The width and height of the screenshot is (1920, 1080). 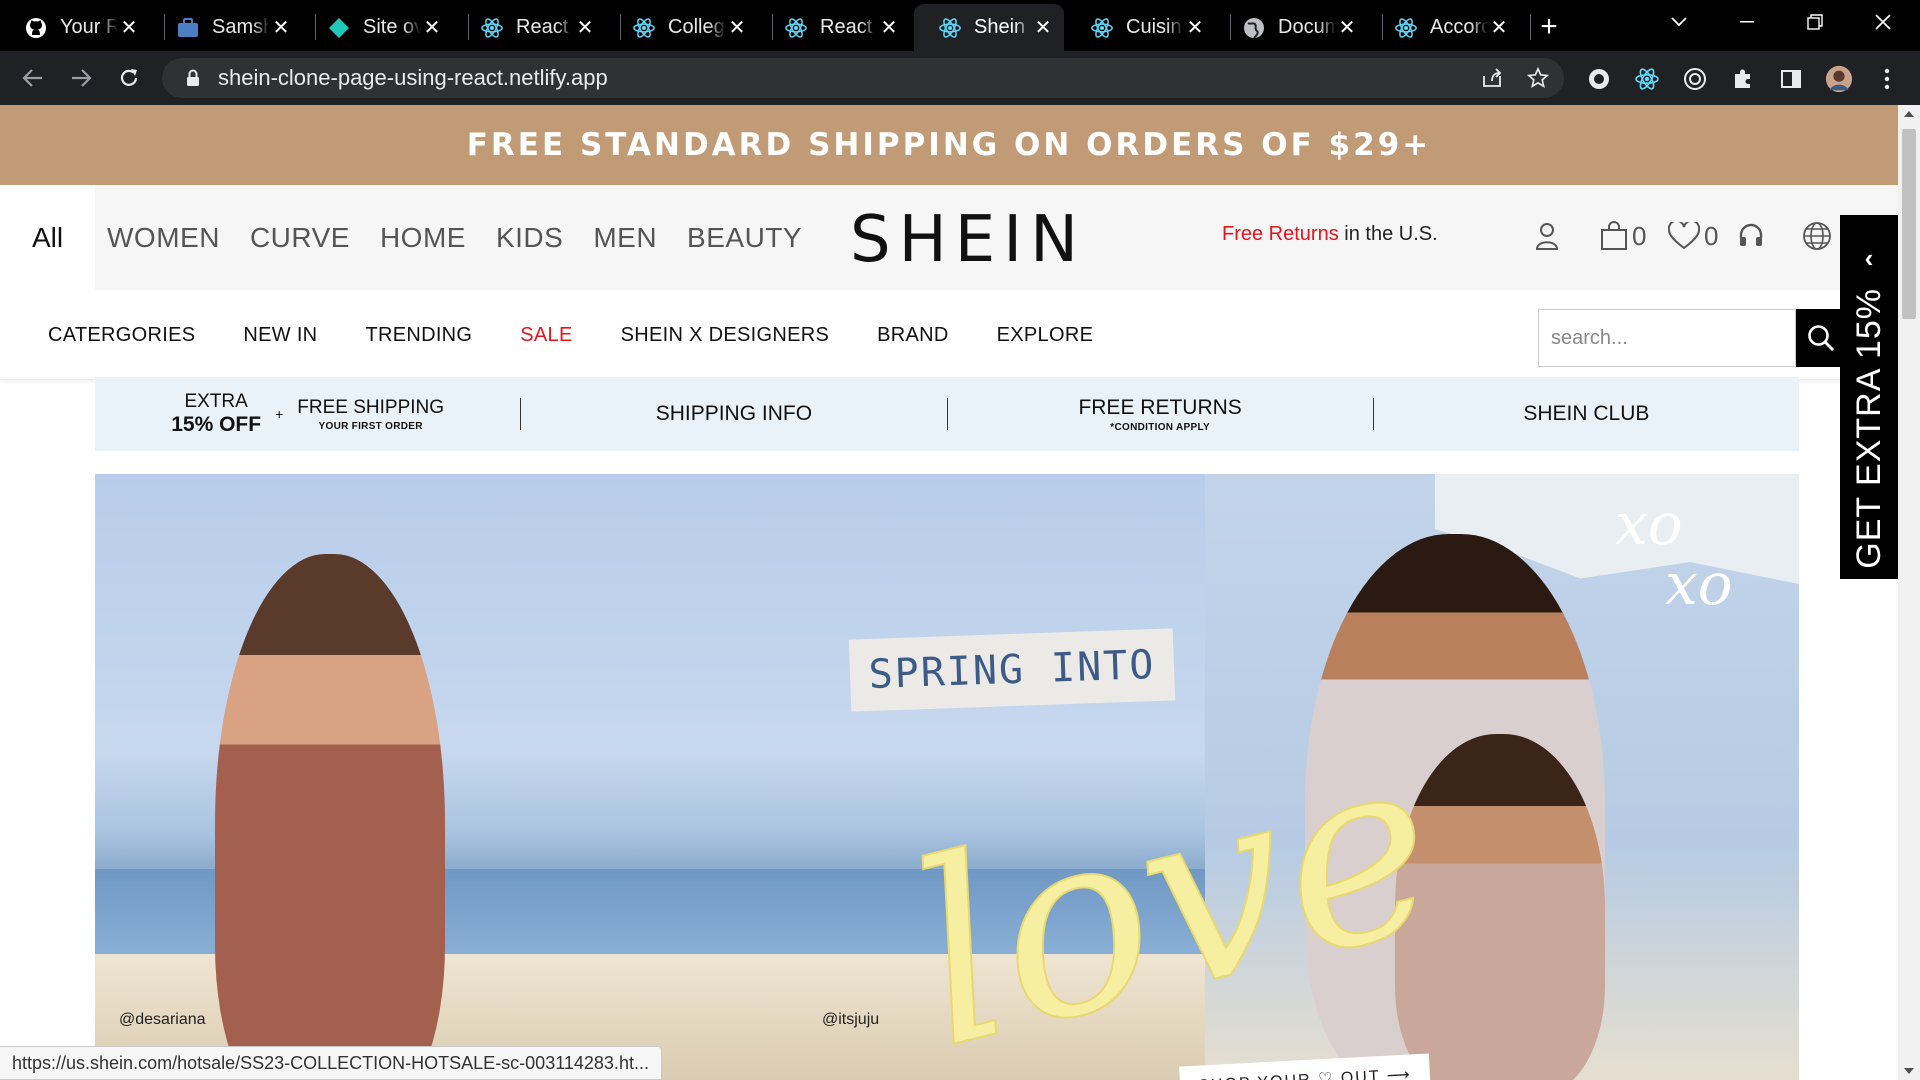 What do you see at coordinates (163, 238) in the screenshot?
I see `category-link-women: WOMEN` at bounding box center [163, 238].